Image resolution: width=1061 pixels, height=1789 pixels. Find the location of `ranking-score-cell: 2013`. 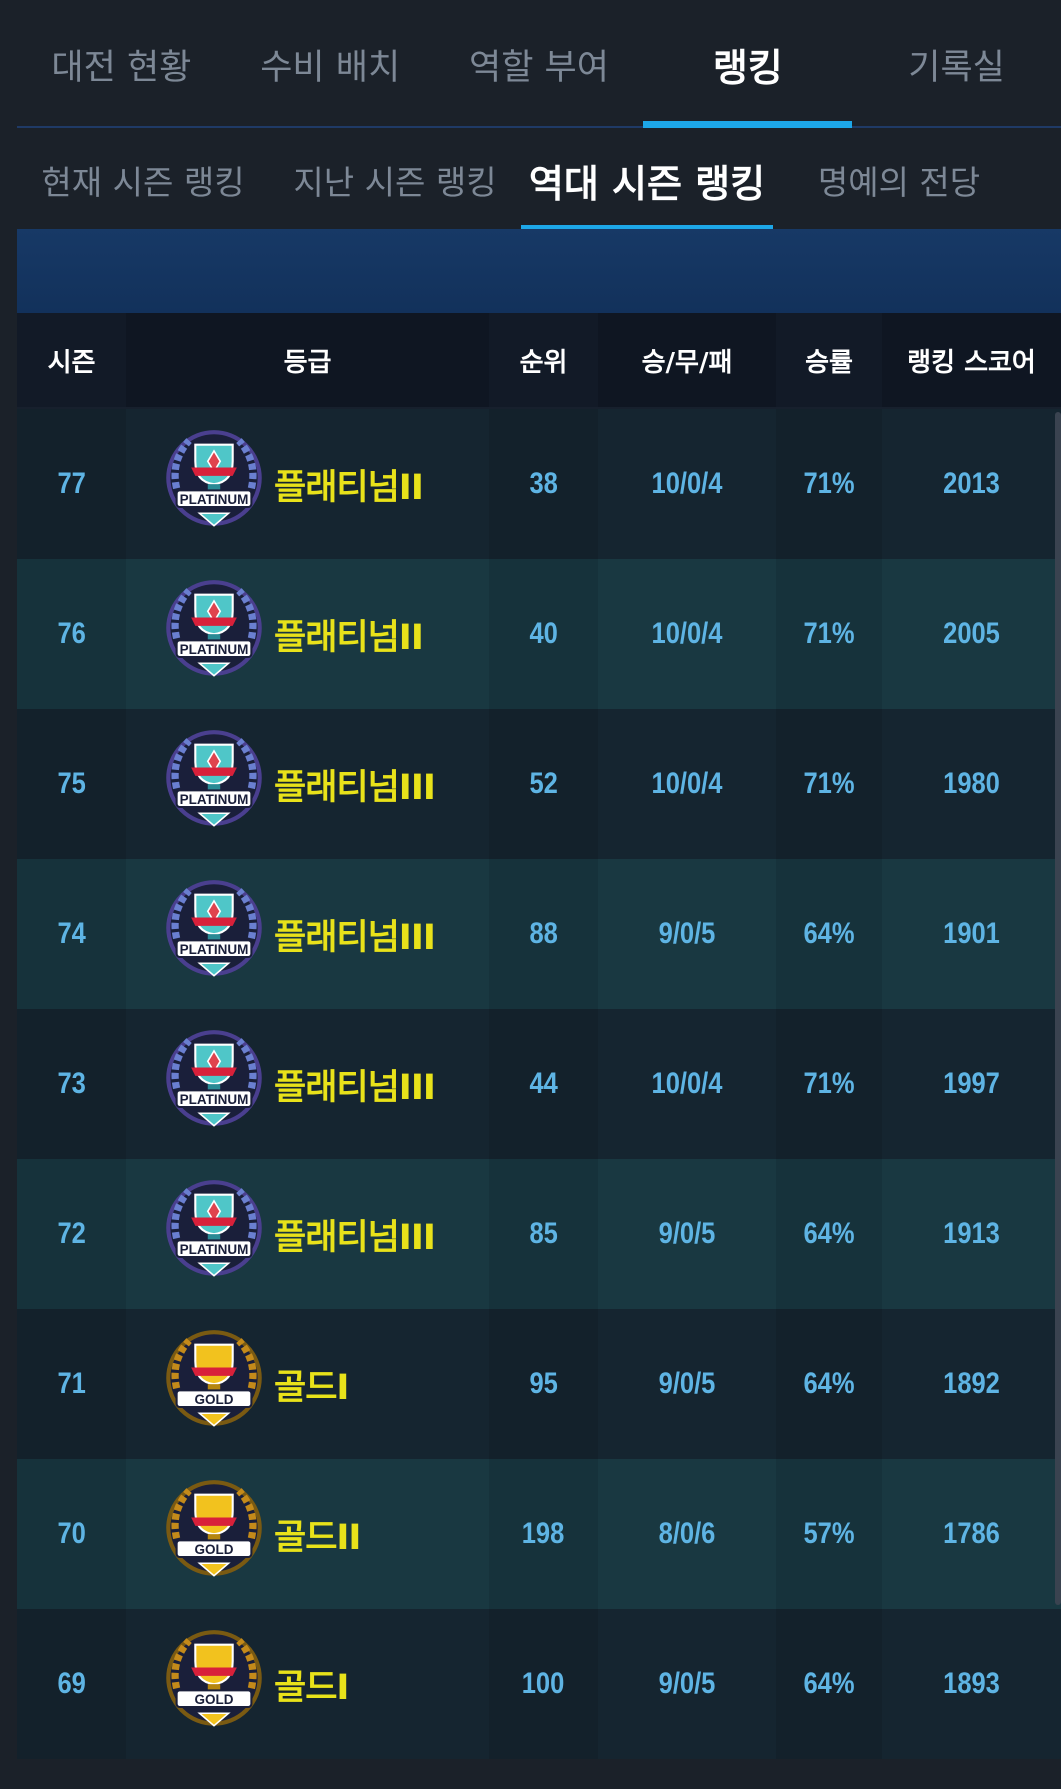

ranking-score-cell: 2013 is located at coordinates (971, 483).